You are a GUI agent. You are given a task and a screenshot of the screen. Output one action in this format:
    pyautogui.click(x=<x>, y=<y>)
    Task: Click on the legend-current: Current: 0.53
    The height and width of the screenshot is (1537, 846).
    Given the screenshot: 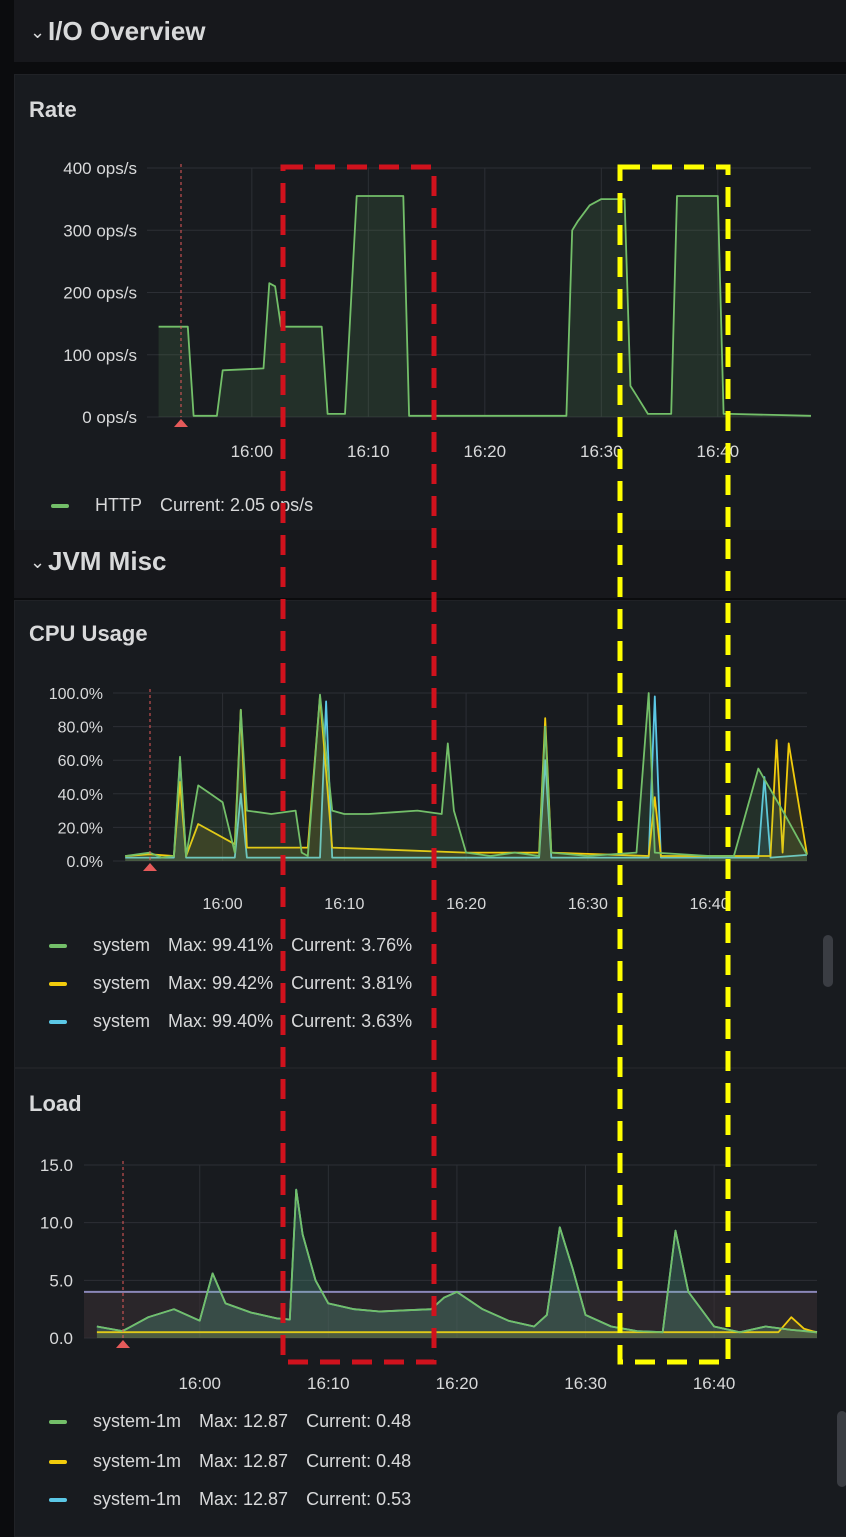 What is the action you would take?
    pyautogui.click(x=359, y=1499)
    